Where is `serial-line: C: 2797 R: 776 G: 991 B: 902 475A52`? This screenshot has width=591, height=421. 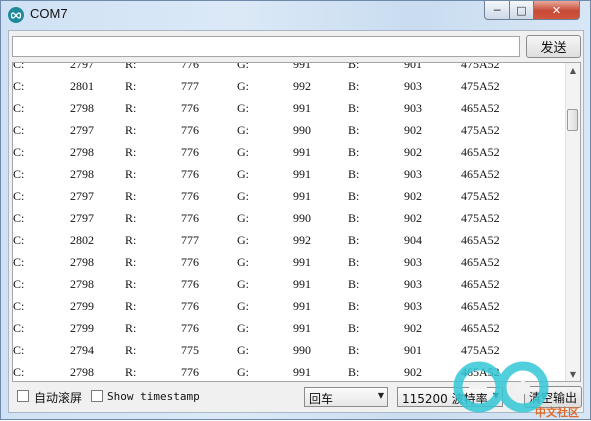
serial-line: C: 2797 R: 776 G: 991 B: 902 475A52 is located at coordinates (290, 196).